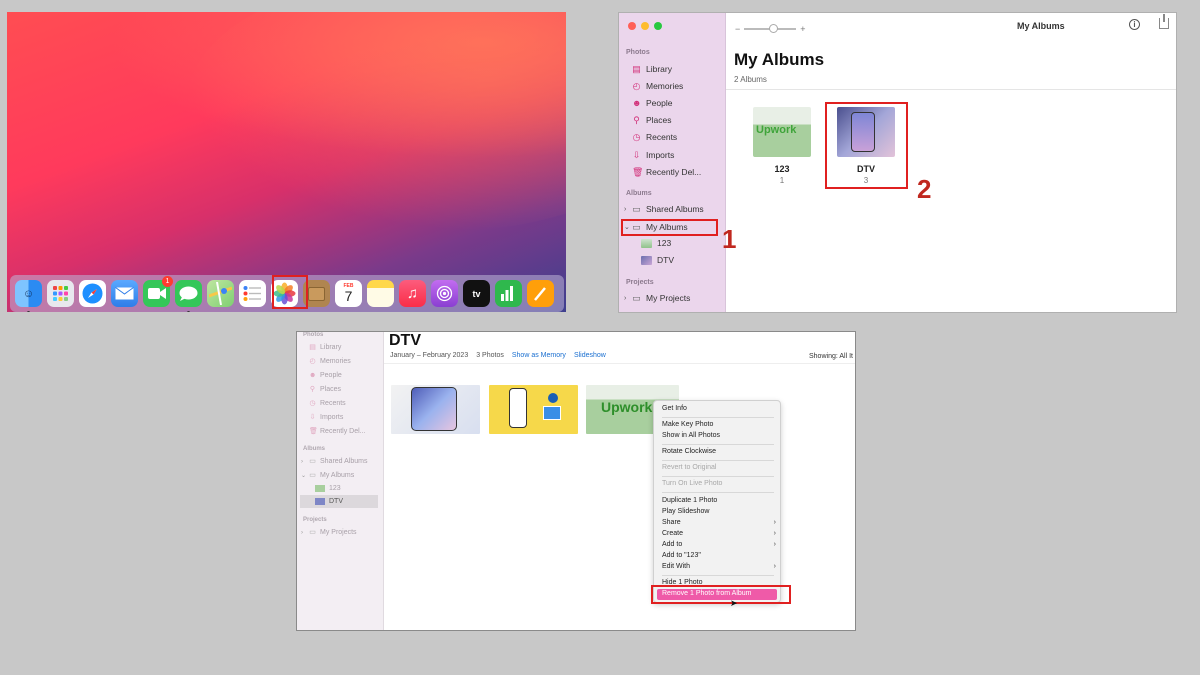 The height and width of the screenshot is (675, 1200). What do you see at coordinates (315, 520) in the screenshot?
I see `section-header-projects: Projects` at bounding box center [315, 520].